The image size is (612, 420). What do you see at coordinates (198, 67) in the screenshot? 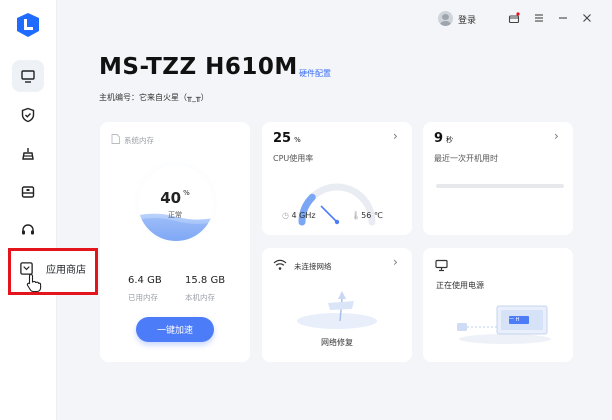
I see `page-title: MS-TZZ H610M` at bounding box center [198, 67].